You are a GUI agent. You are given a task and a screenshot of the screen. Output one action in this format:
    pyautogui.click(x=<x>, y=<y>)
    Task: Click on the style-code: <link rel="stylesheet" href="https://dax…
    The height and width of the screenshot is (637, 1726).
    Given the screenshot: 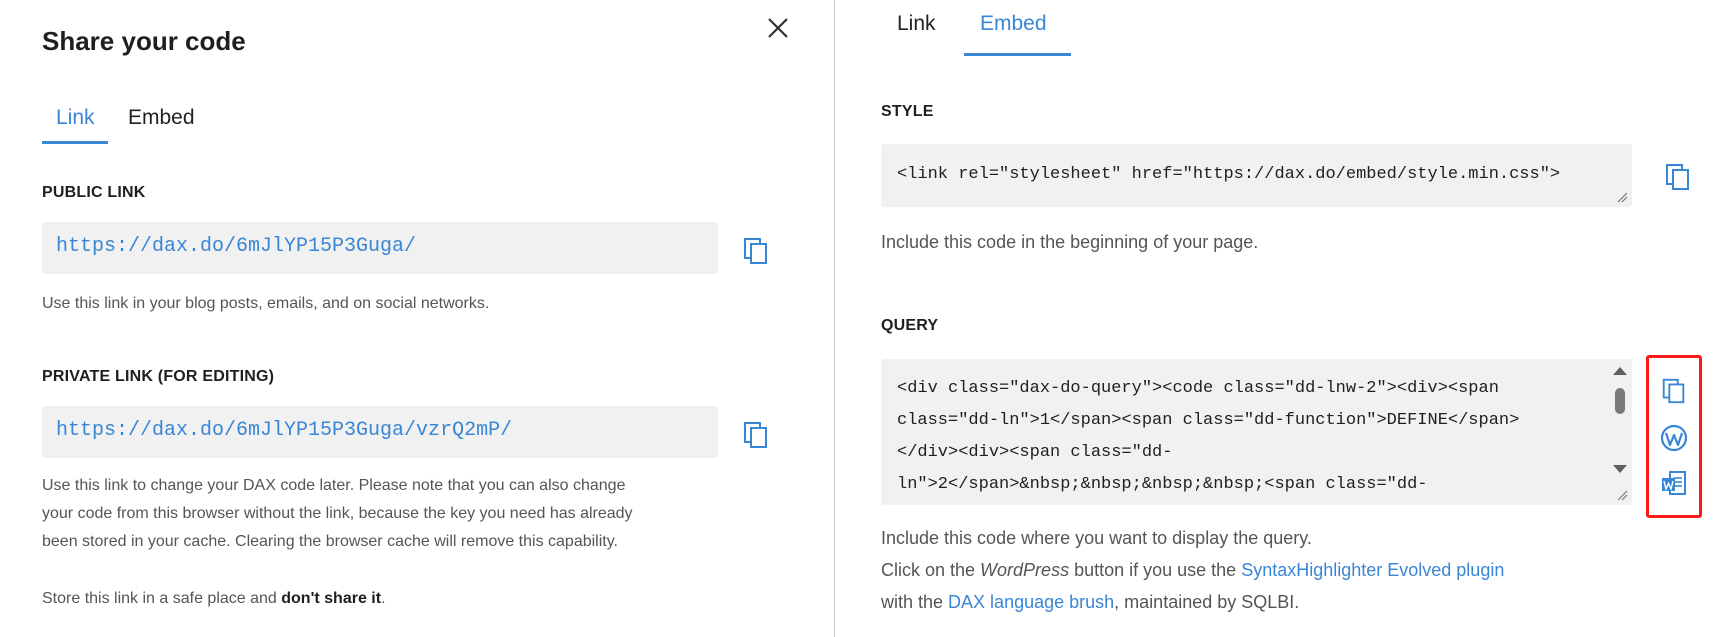 What is the action you would take?
    pyautogui.click(x=1228, y=175)
    